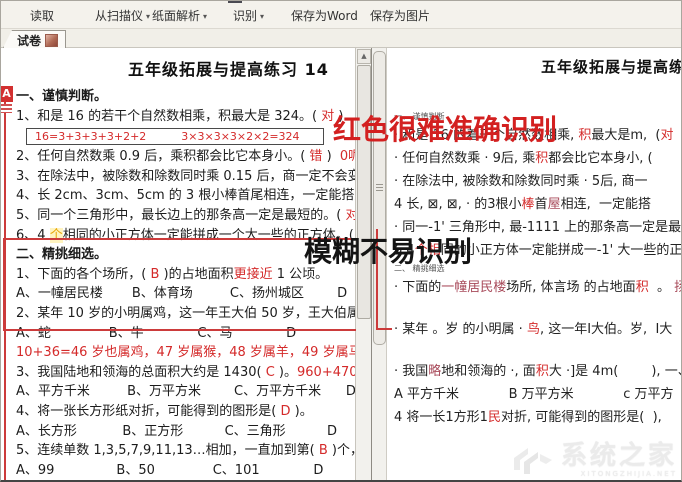 Image resolution: width=682 pixels, height=482 pixels. What do you see at coordinates (494, 417) in the screenshot?
I see `text-segment: 民` at bounding box center [494, 417].